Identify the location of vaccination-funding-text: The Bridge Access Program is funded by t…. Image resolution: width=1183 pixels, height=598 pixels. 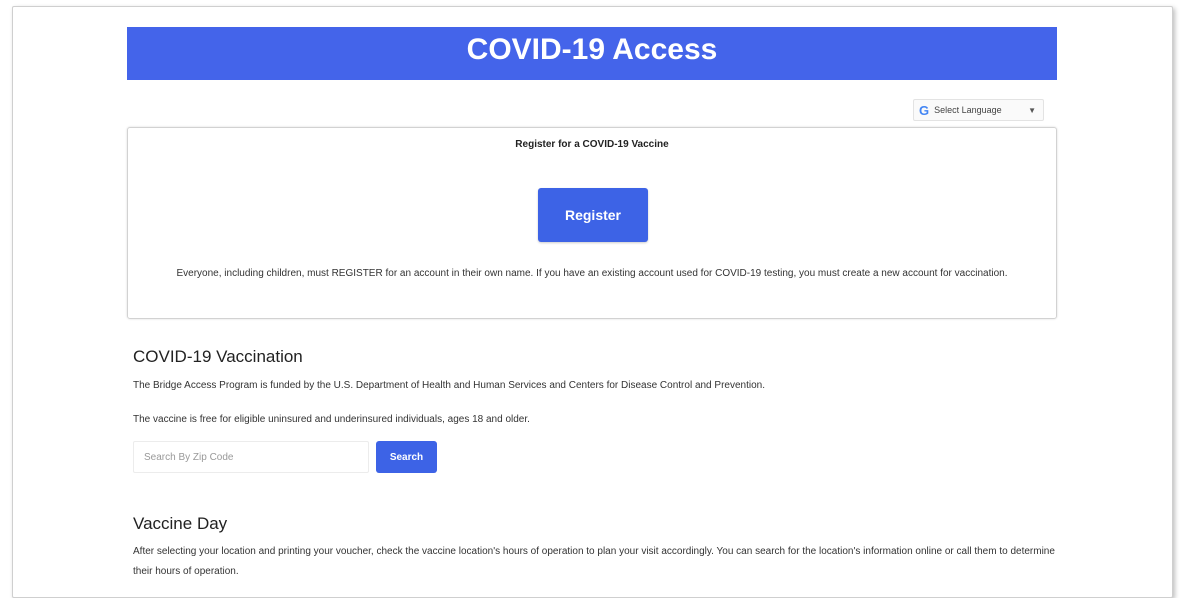
(449, 385).